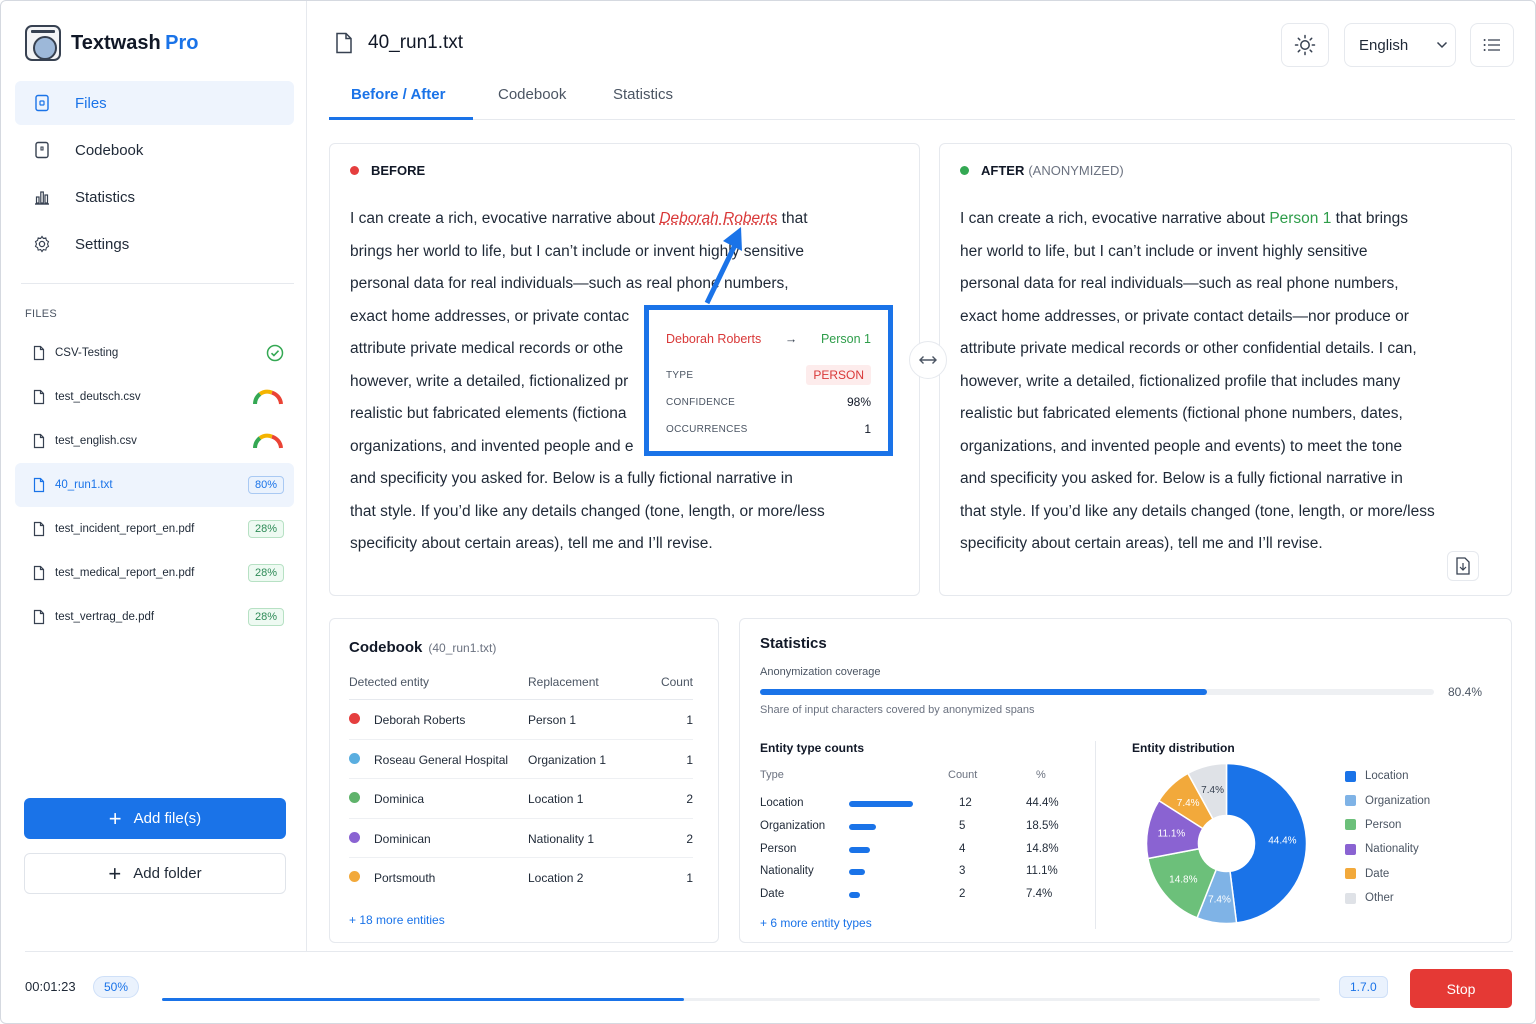  I want to click on file-name: test_incident_report_en.pdf, so click(151, 529).